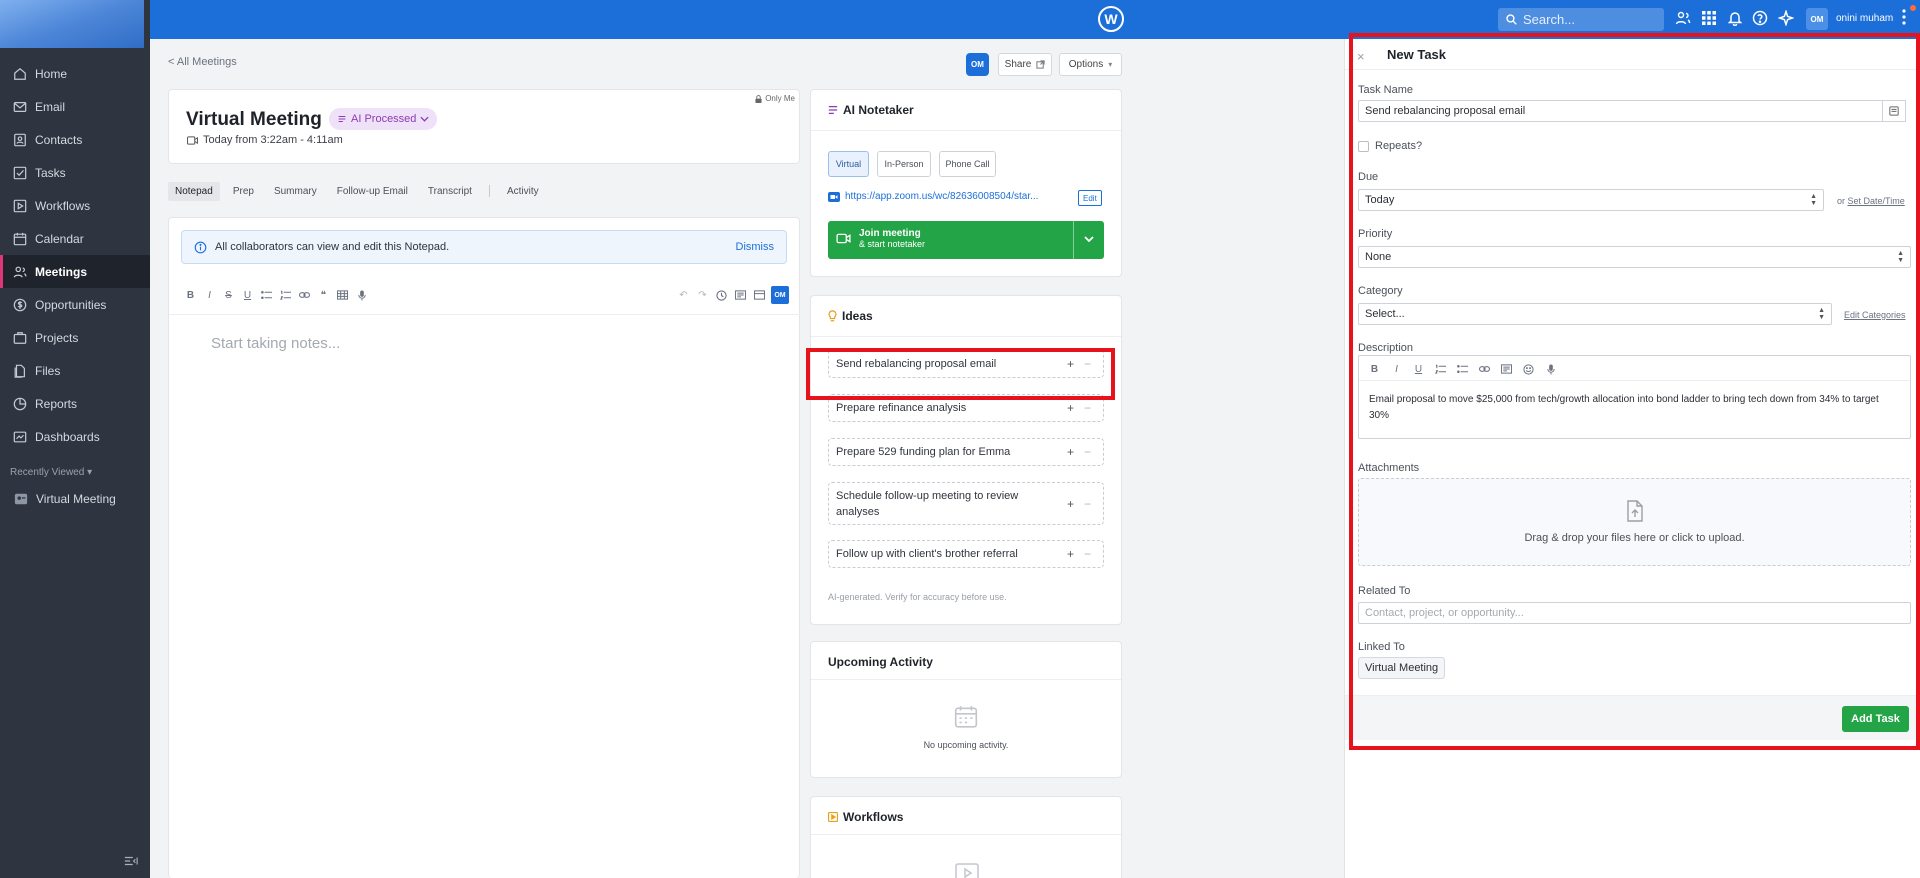 This screenshot has width=1920, height=878. Describe the element at coordinates (1787, 19) in the screenshot. I see `sparkle-icon` at that location.